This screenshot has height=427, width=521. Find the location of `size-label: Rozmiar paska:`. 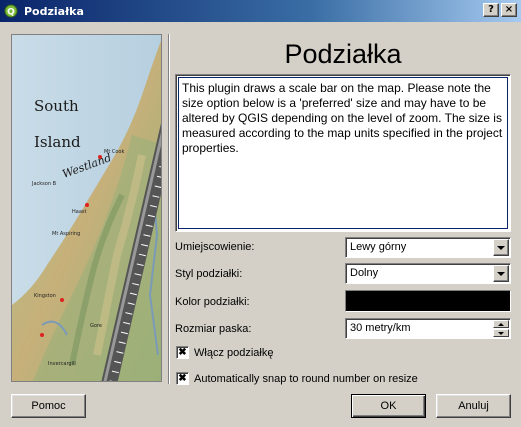

size-label: Rozmiar paska: is located at coordinates (213, 329).